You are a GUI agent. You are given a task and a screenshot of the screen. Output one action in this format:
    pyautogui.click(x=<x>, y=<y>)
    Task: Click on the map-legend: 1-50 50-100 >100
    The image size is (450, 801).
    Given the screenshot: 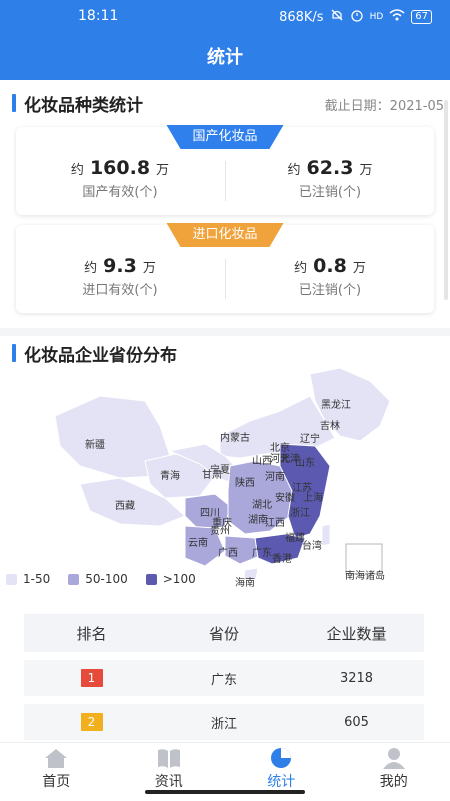 What is the action you would take?
    pyautogui.click(x=101, y=579)
    